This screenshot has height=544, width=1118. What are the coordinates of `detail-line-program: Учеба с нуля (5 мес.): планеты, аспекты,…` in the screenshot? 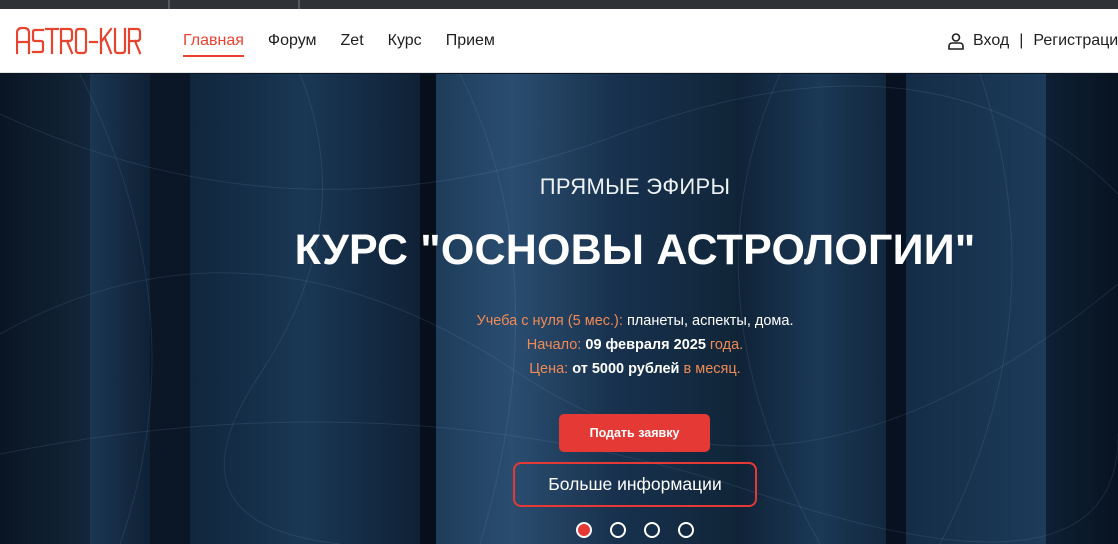 It's located at (559, 321).